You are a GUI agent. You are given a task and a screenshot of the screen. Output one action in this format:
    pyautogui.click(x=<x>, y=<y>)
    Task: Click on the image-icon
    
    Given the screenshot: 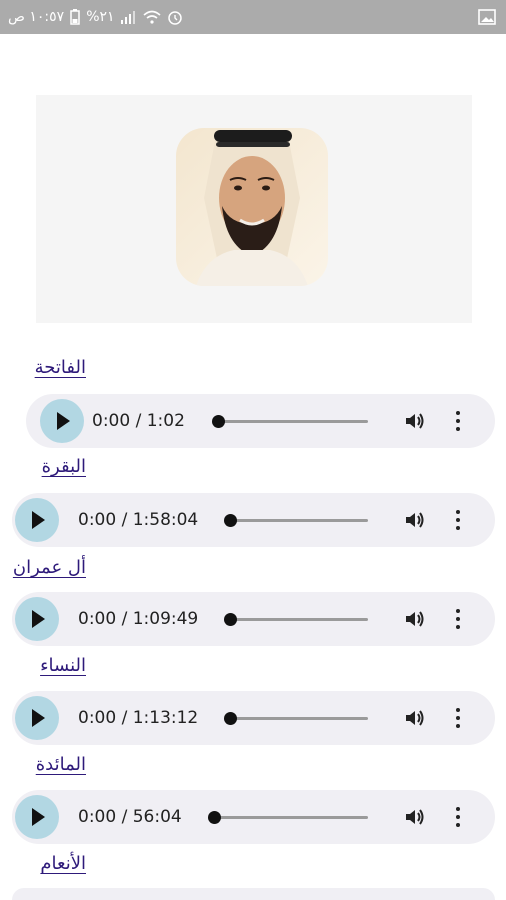 What is the action you would take?
    pyautogui.click(x=487, y=17)
    